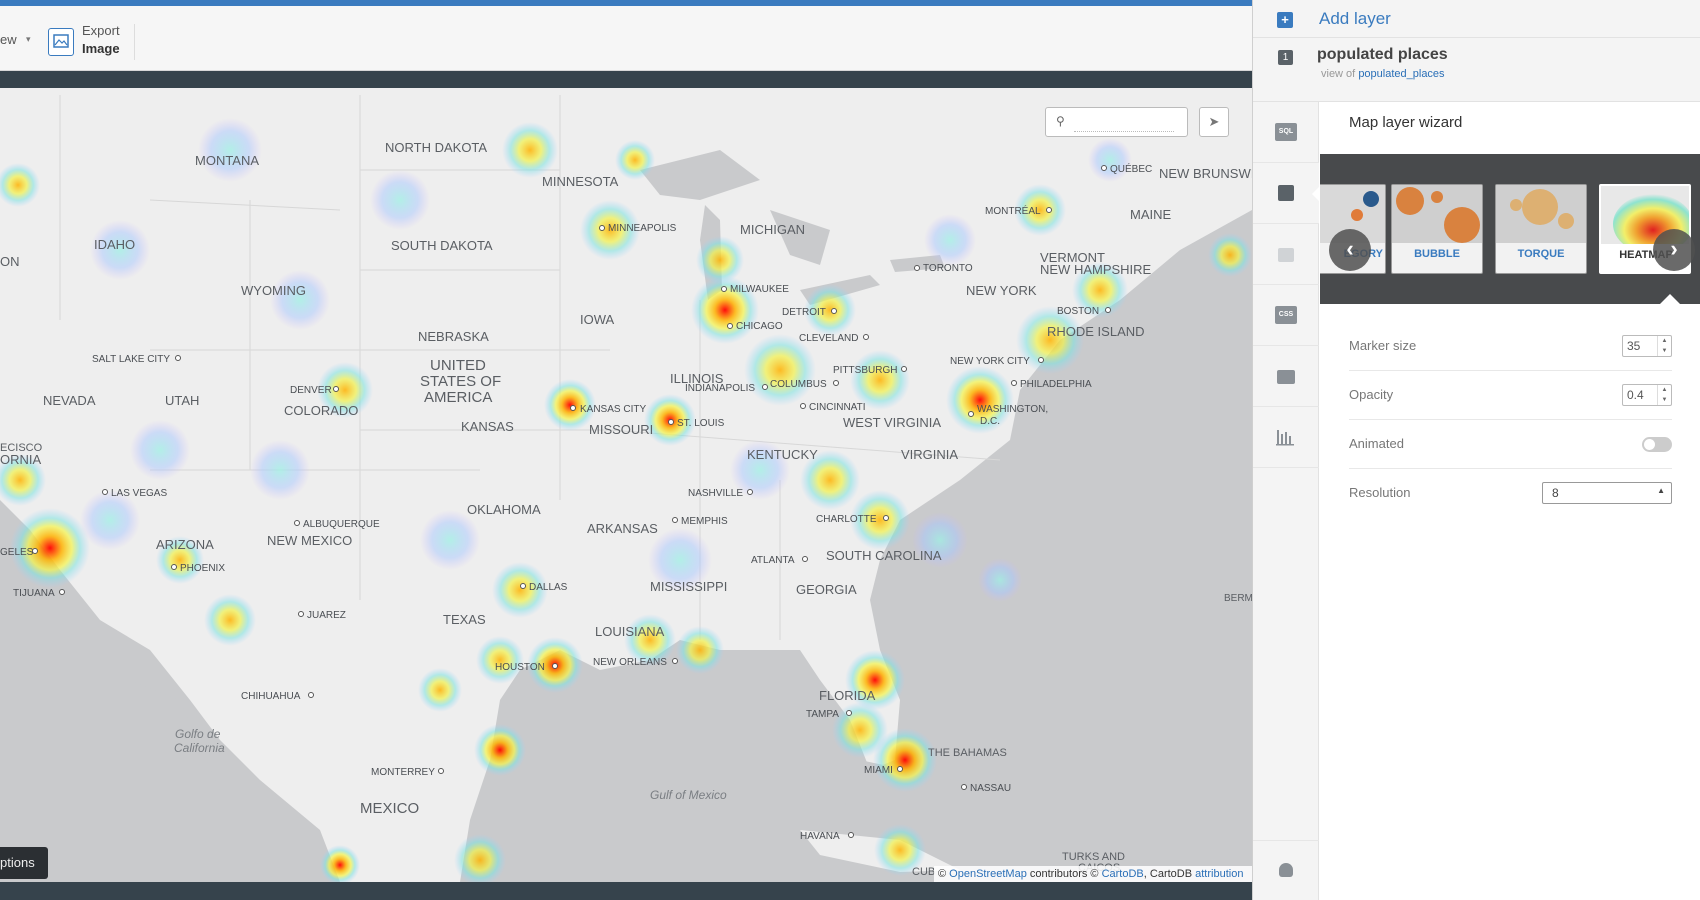 The height and width of the screenshot is (900, 1700). I want to click on map-search-box: ⚲, so click(1116, 122).